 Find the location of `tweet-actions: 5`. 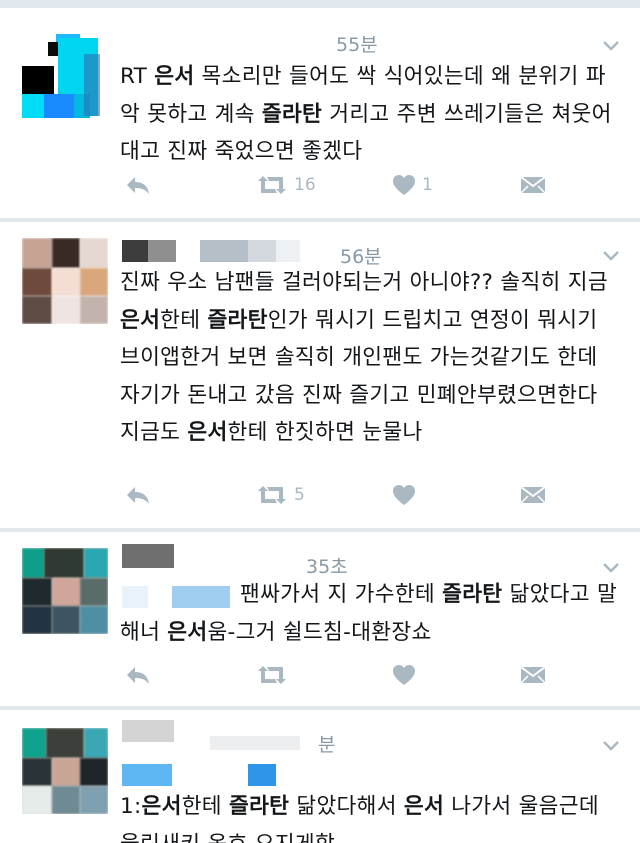

tweet-actions: 5 is located at coordinates (370, 499).